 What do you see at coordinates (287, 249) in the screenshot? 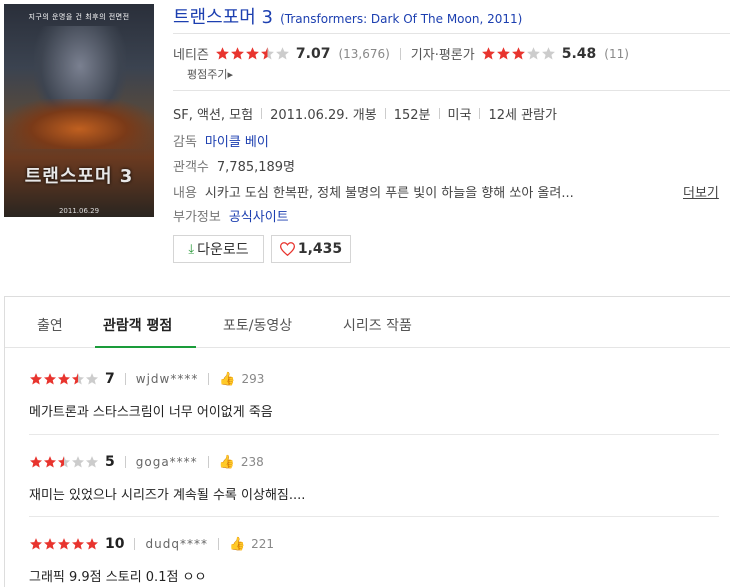
I see `heart-icon` at bounding box center [287, 249].